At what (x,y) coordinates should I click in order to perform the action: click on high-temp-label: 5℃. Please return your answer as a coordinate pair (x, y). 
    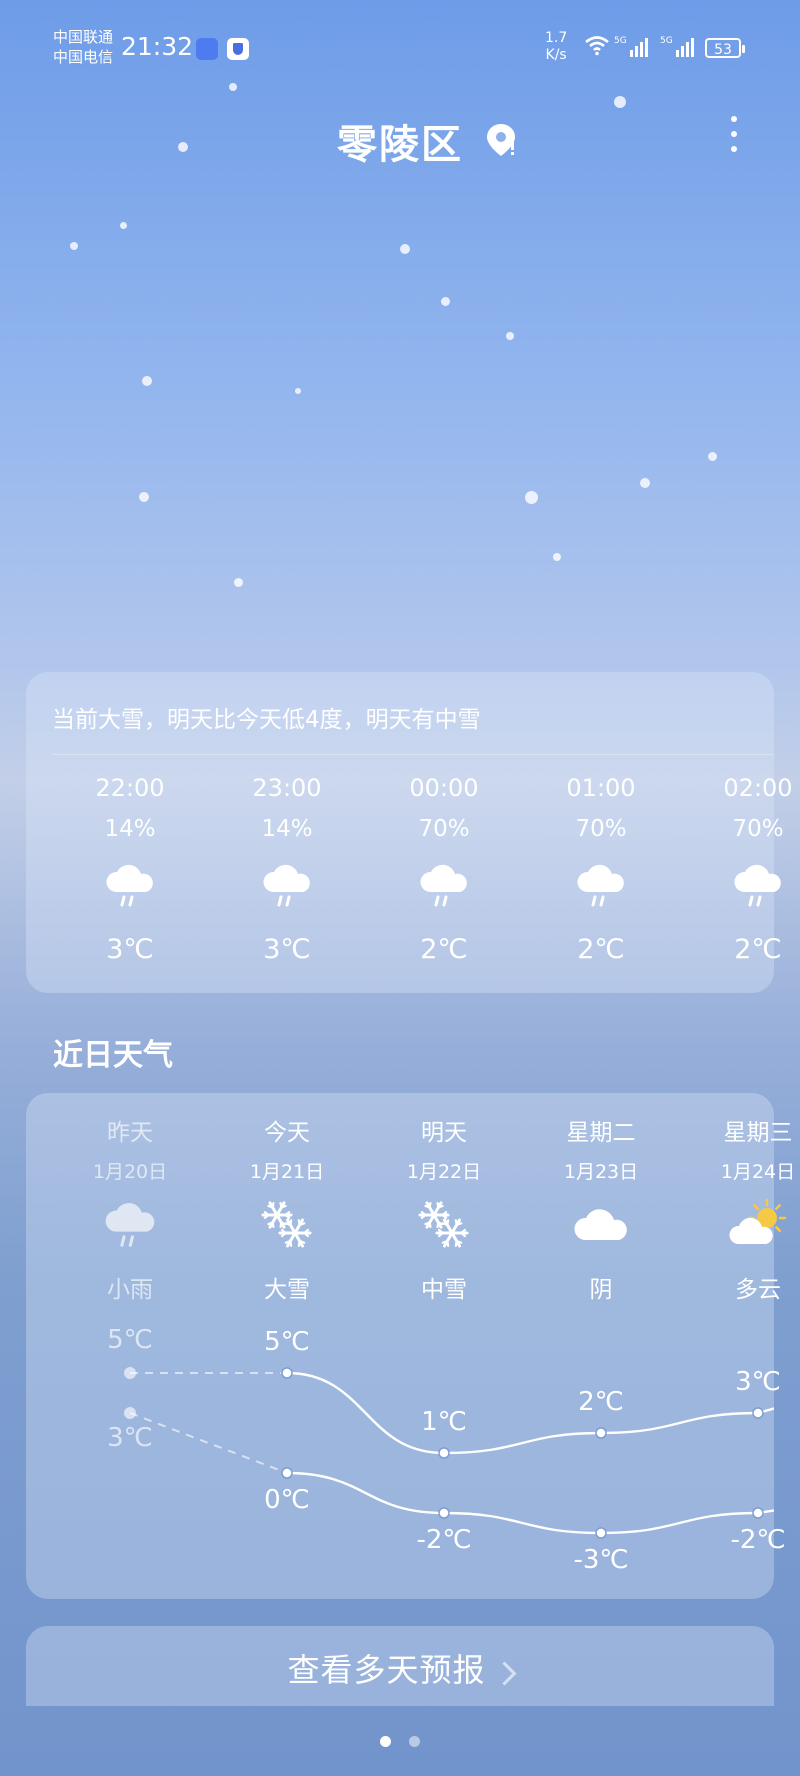
    Looking at the image, I should click on (130, 1340).